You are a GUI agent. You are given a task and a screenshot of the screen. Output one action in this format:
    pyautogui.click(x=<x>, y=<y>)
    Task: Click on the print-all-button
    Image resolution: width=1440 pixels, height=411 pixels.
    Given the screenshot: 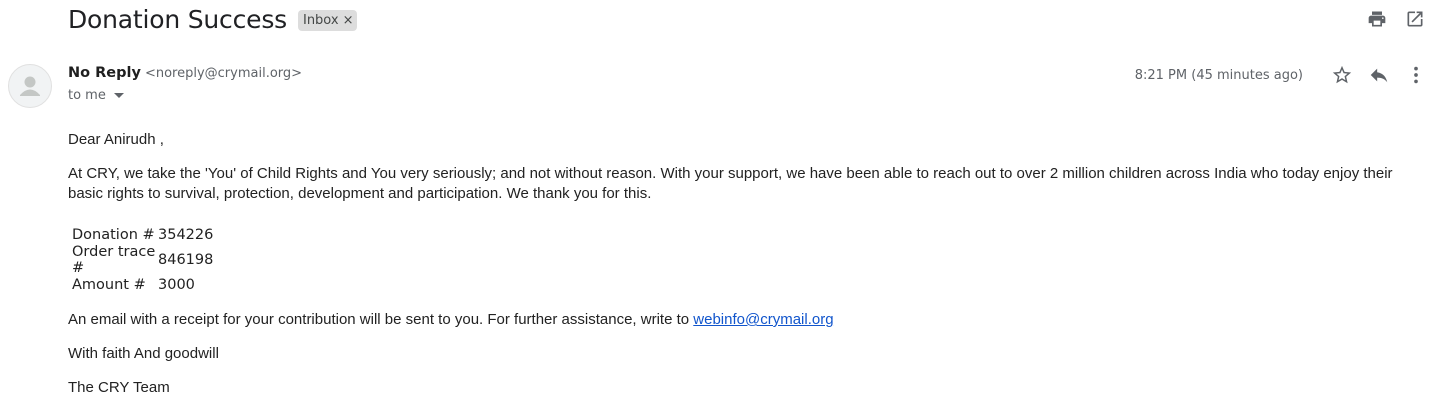 What is the action you would take?
    pyautogui.click(x=1377, y=19)
    